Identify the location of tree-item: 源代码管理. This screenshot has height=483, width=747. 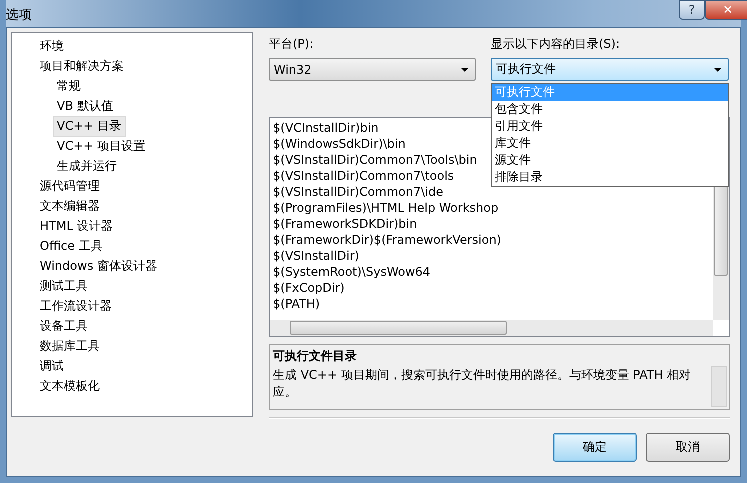
(70, 186).